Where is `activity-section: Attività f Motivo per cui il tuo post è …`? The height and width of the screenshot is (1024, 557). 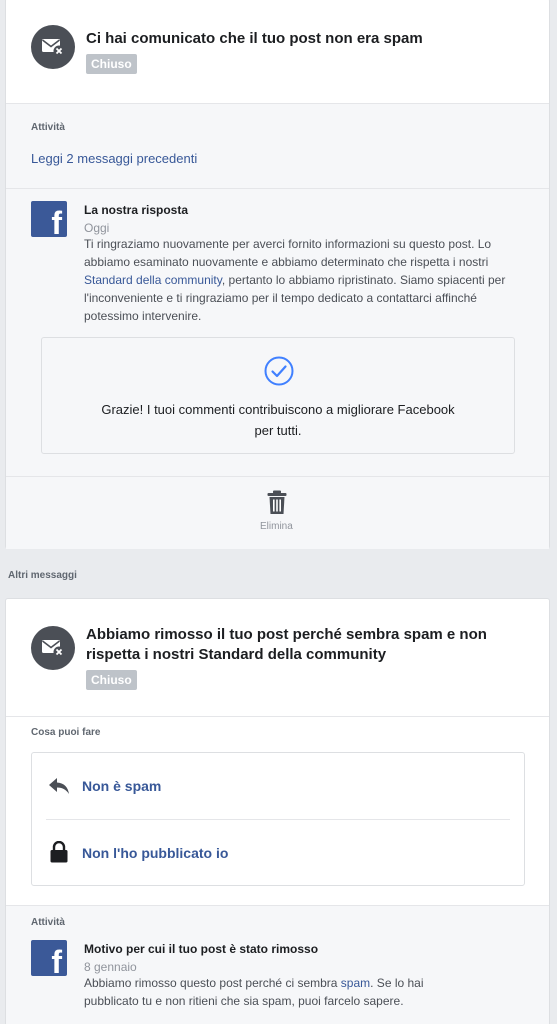 activity-section: Attività f Motivo per cui il tuo post è … is located at coordinates (277, 965).